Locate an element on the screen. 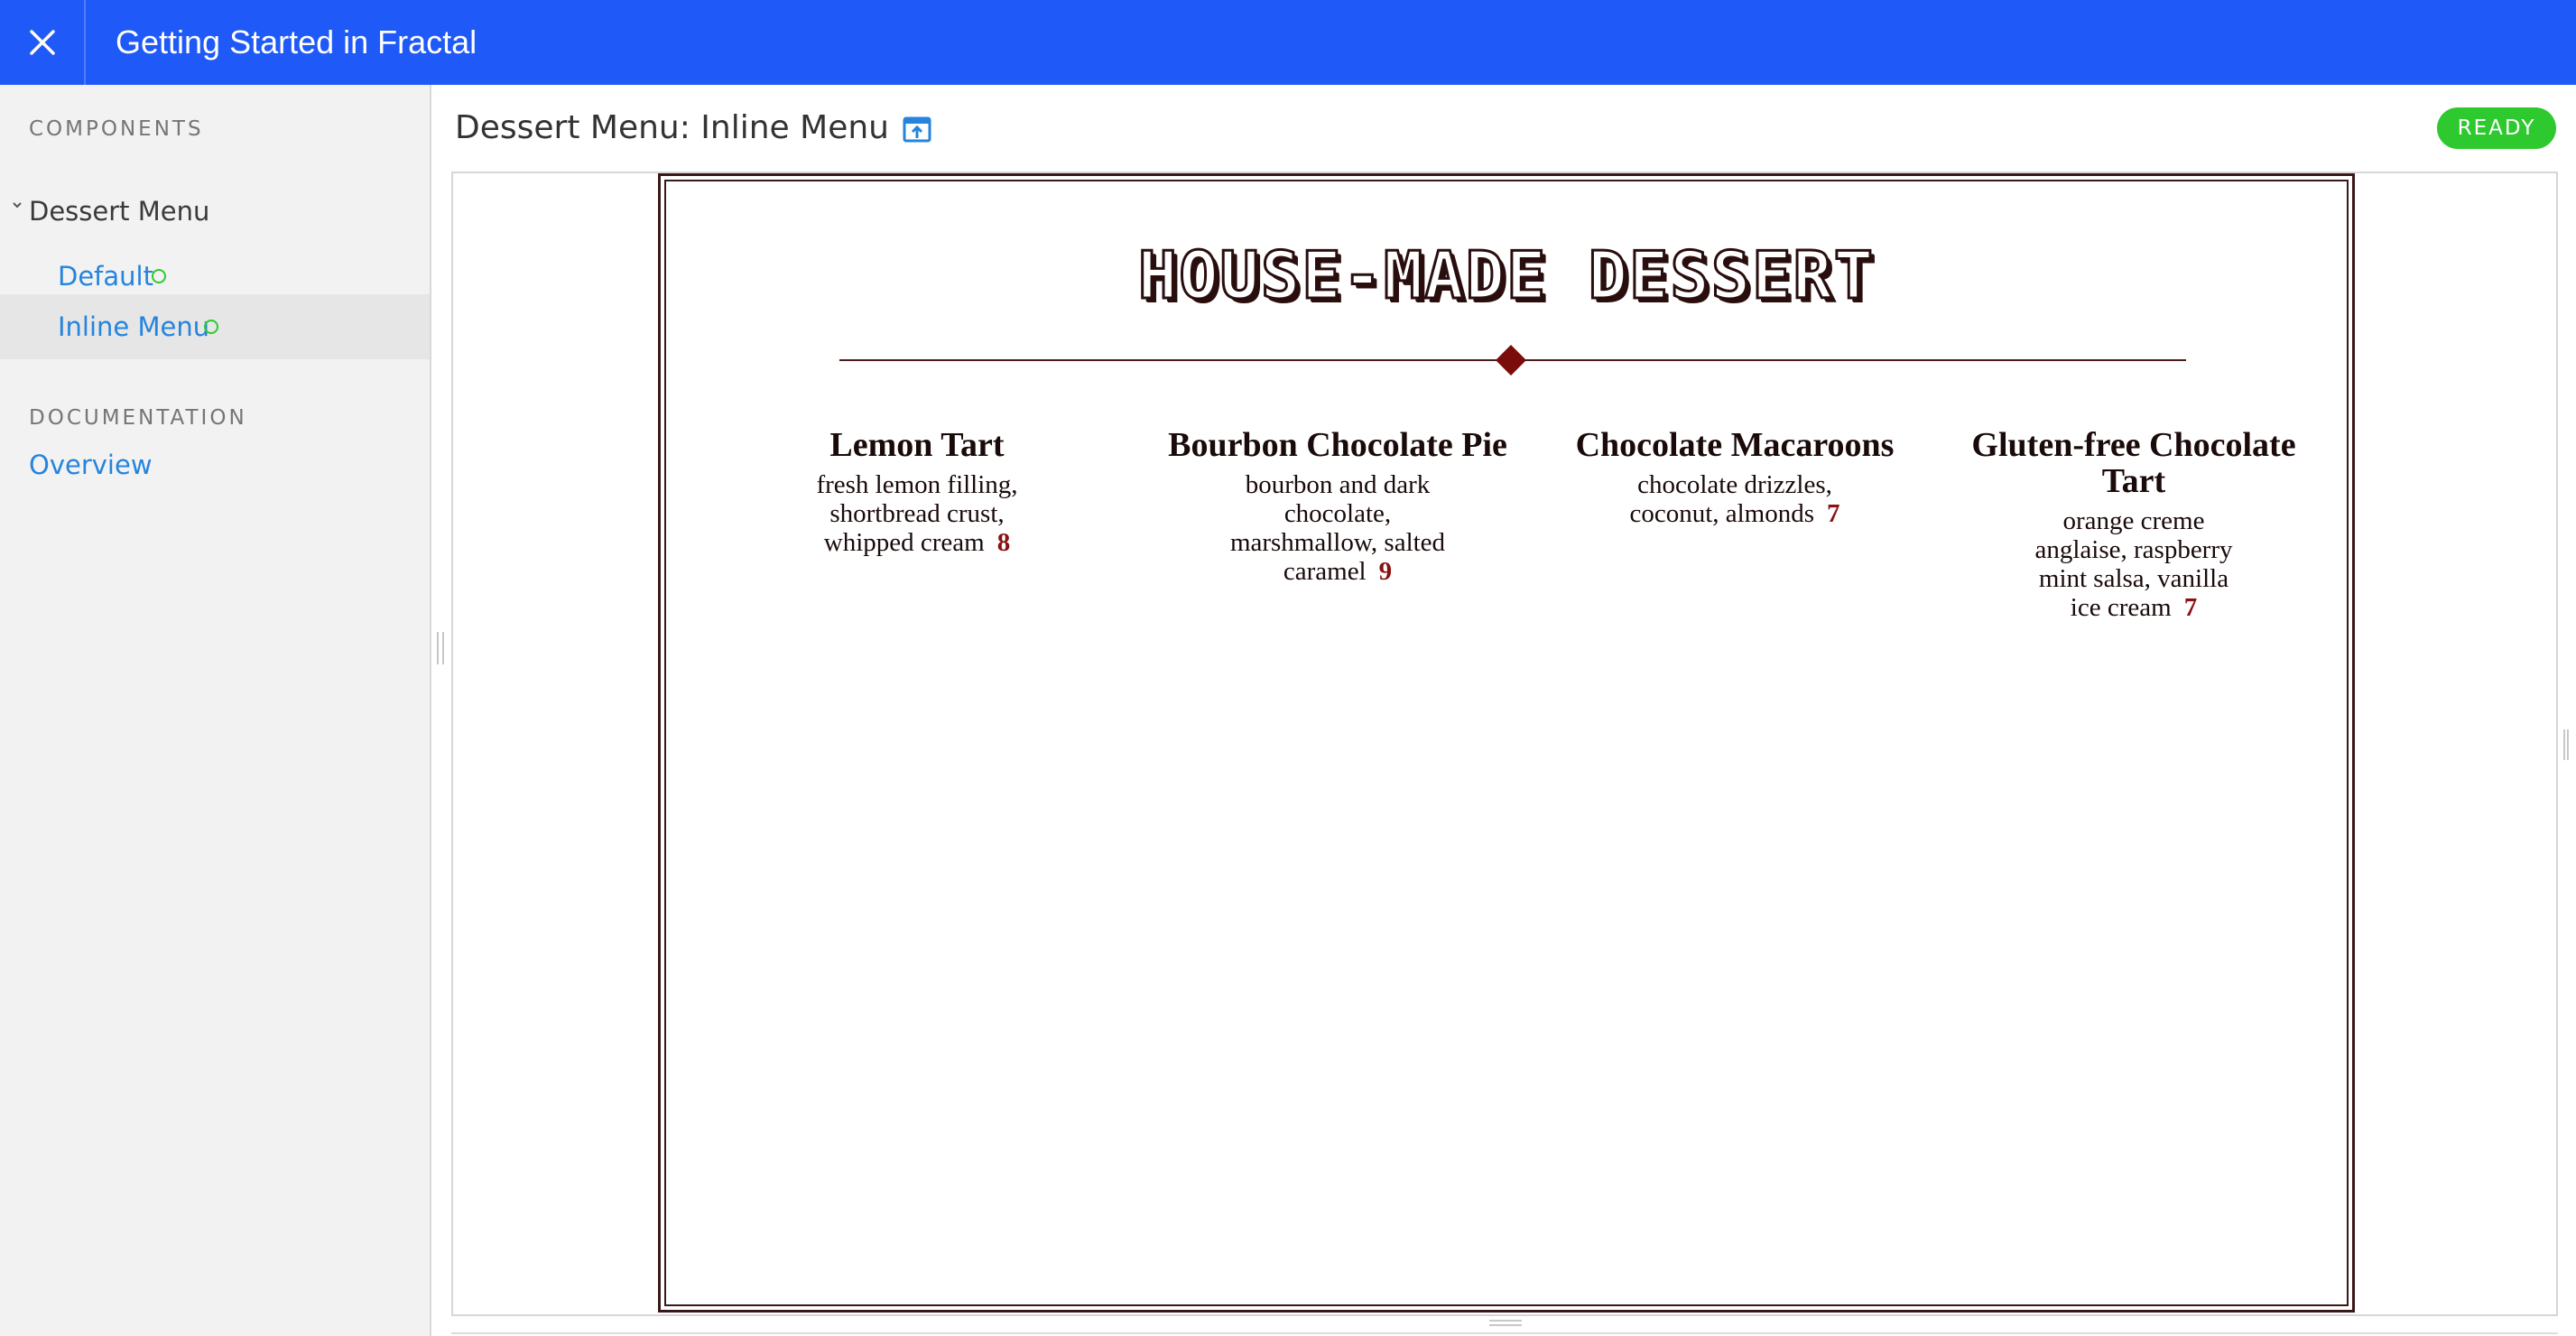 The image size is (2576, 1336). menu-item-name: Bourbon Chocolate Pie is located at coordinates (1337, 445).